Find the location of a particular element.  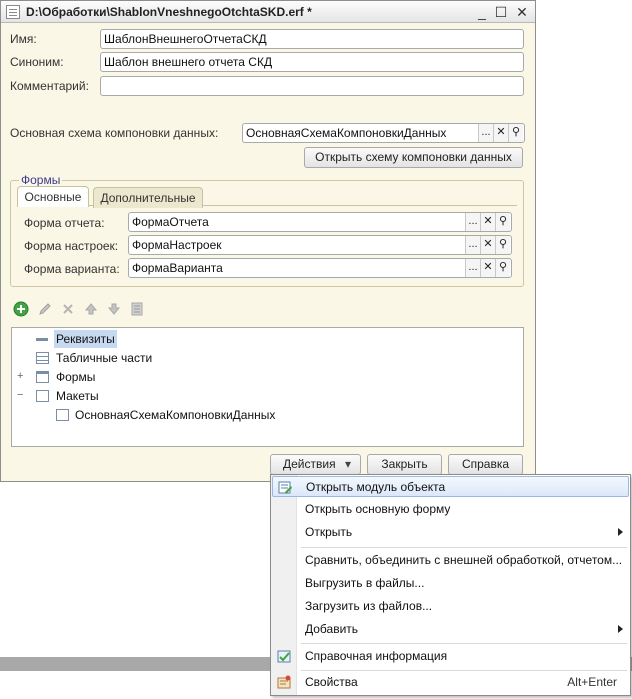

comment-field is located at coordinates (312, 86).